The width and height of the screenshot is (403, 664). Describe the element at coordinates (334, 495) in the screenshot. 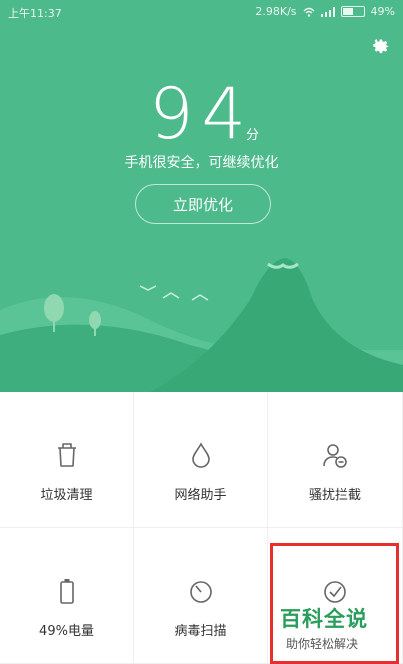

I see `tile-label: 骚扰拦截` at that location.